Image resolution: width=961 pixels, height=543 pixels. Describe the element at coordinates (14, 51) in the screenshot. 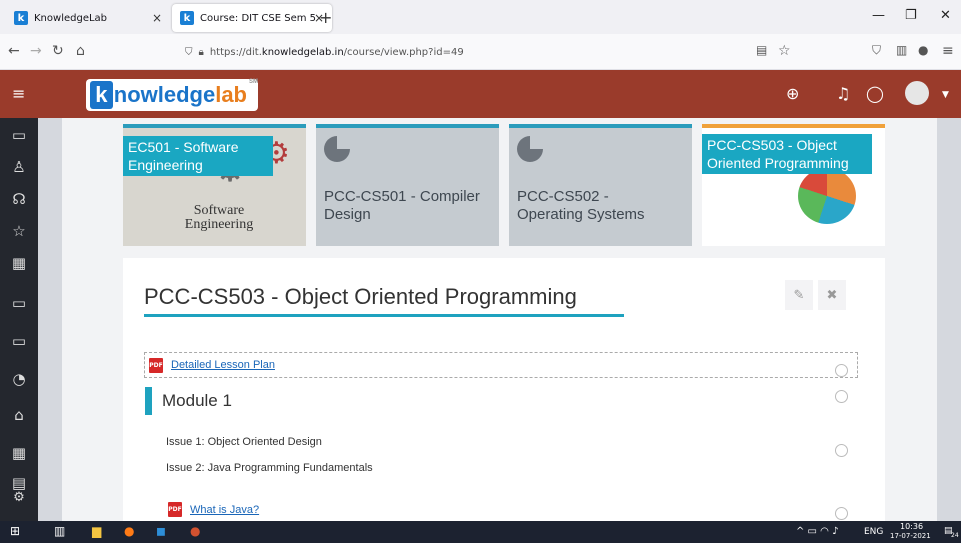

I see `back-arrow-icon: ←` at that location.